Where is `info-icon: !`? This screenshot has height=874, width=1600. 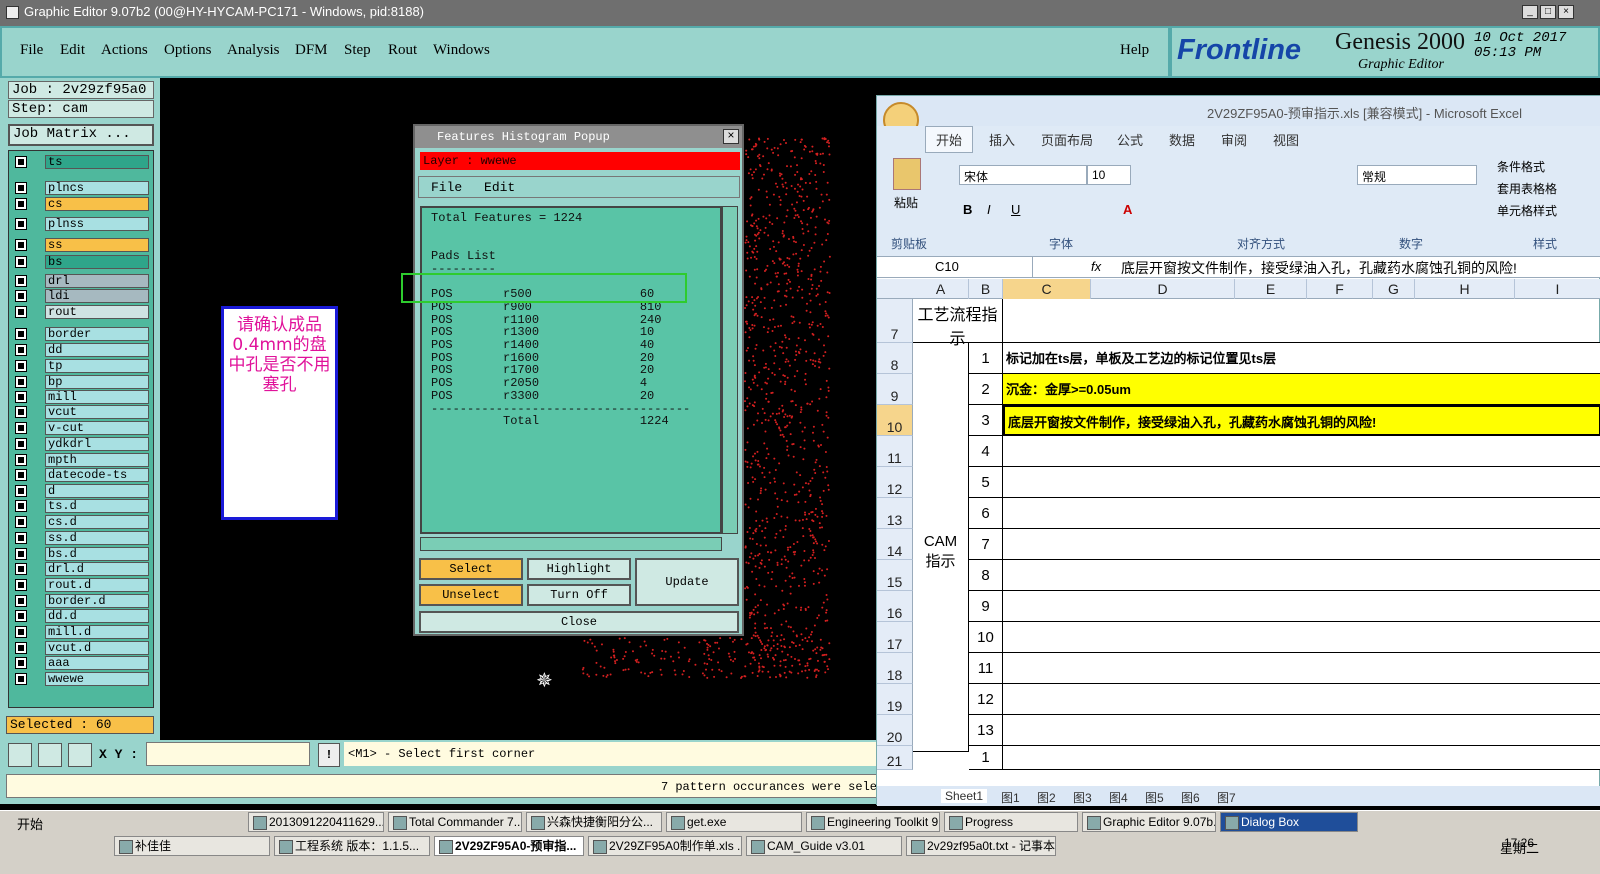 info-icon: ! is located at coordinates (329, 755).